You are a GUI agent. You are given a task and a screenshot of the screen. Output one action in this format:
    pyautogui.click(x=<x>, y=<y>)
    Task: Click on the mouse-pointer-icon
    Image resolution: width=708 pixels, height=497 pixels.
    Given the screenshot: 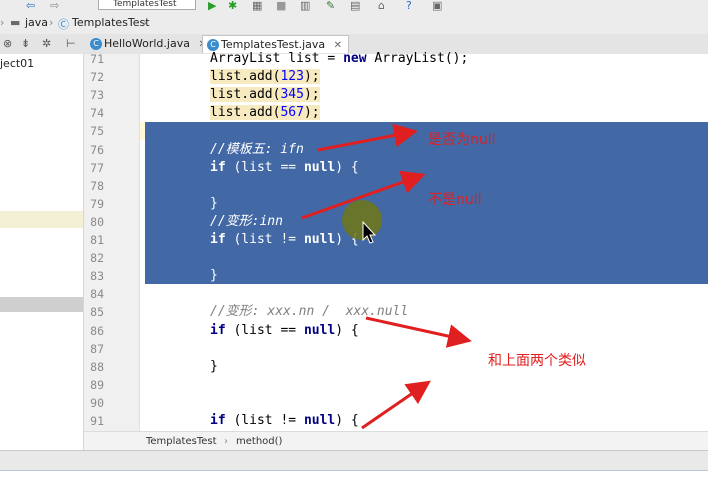 What is the action you would take?
    pyautogui.click(x=369, y=232)
    